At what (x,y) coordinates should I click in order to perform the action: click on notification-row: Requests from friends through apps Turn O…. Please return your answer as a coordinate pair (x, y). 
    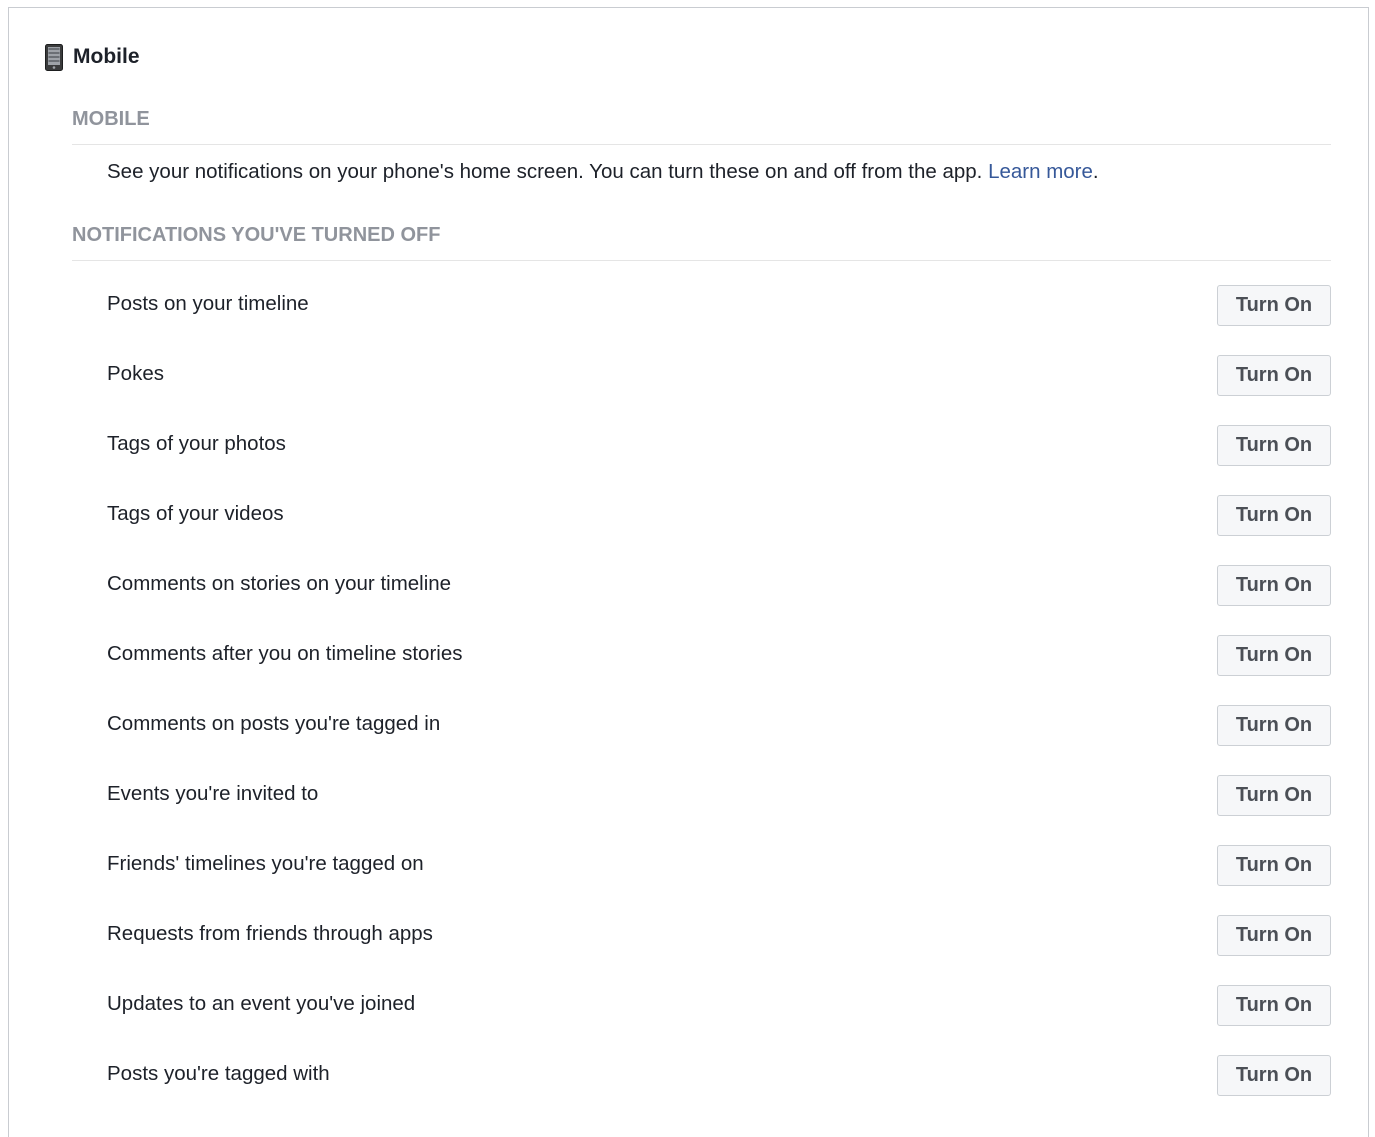
    Looking at the image, I should click on (701, 935).